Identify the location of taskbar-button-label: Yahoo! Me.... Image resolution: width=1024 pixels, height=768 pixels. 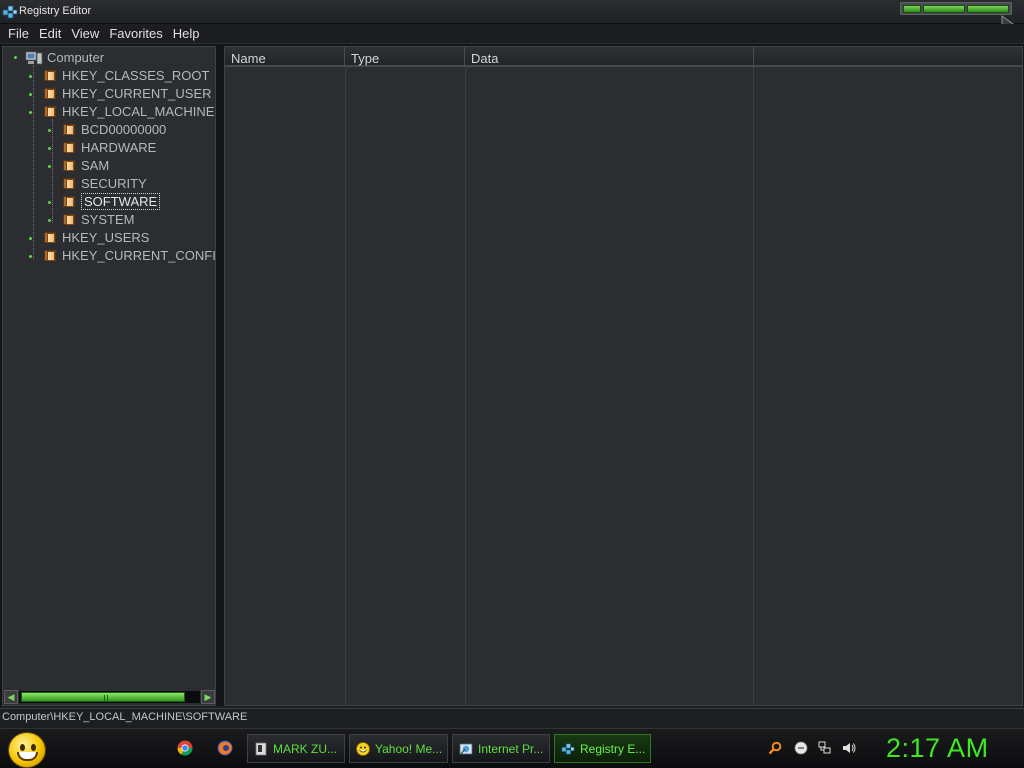
(409, 748).